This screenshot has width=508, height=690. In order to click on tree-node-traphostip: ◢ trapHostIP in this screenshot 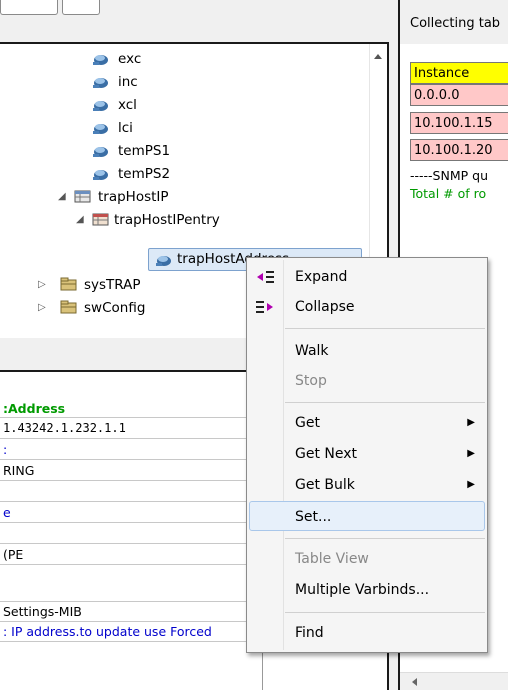, I will do `click(158, 197)`.